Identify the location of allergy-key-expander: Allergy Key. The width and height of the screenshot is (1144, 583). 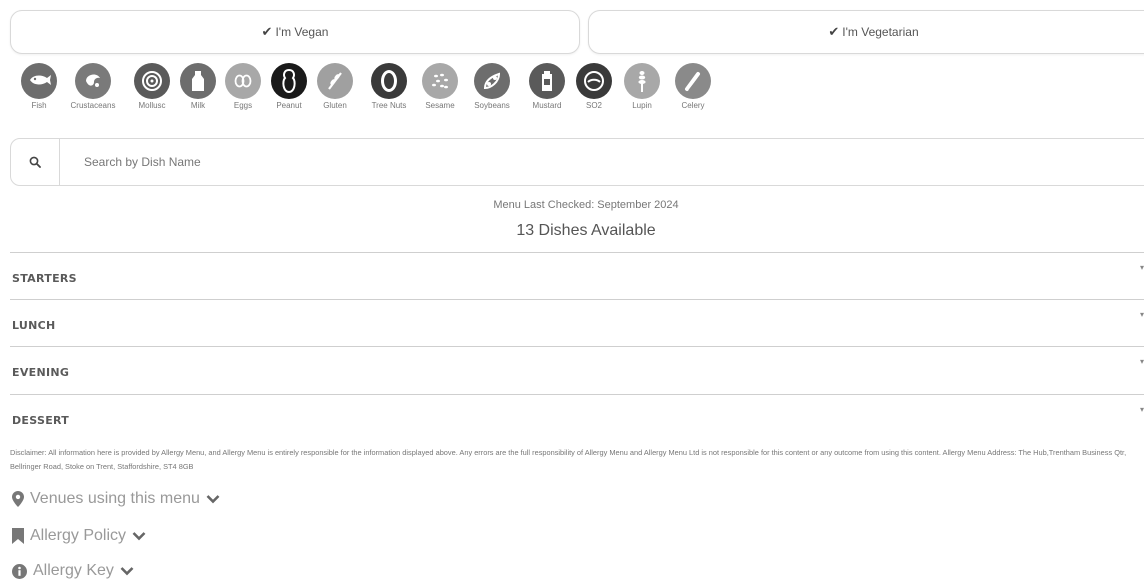
(73, 571).